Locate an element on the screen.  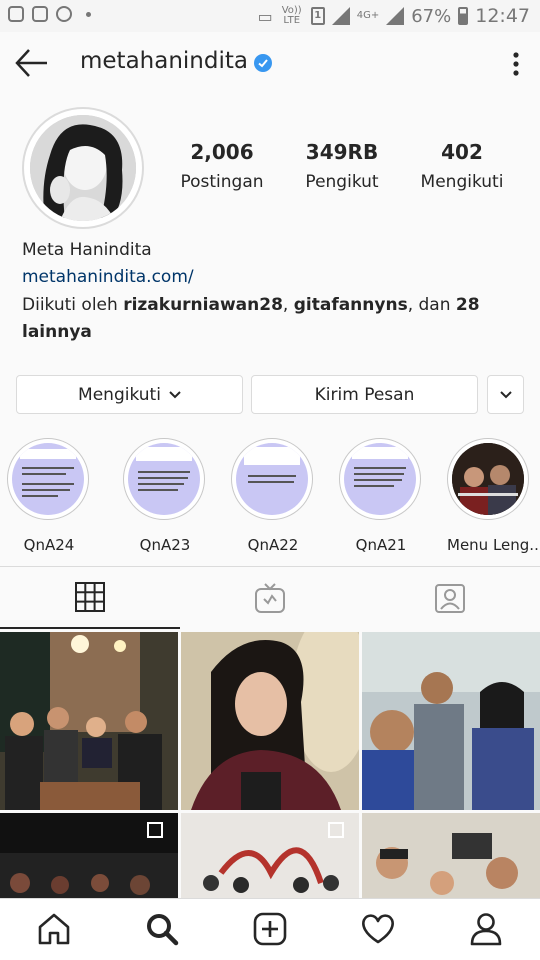
add-post-icon is located at coordinates (270, 929).